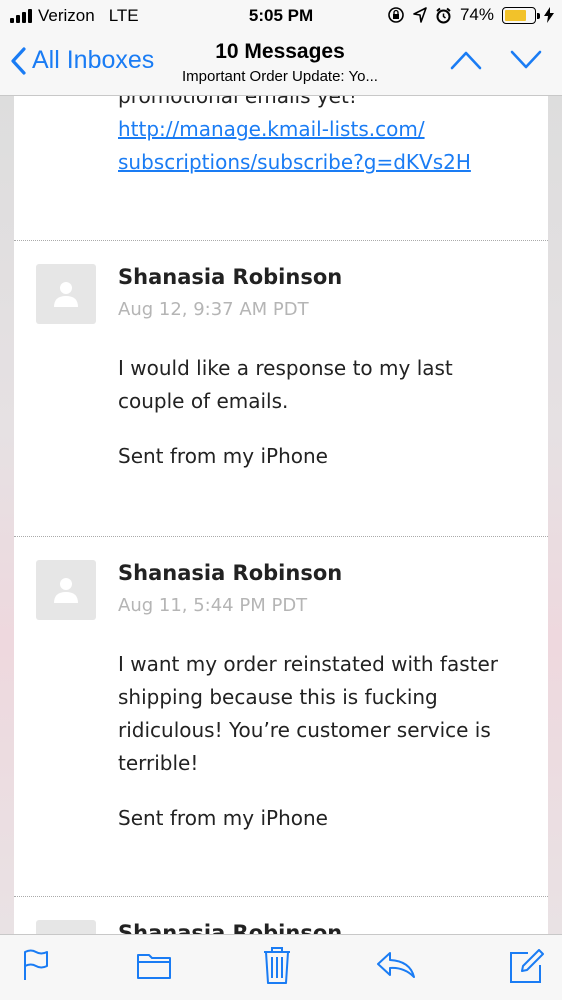 Image resolution: width=562 pixels, height=1000 pixels. Describe the element at coordinates (526, 60) in the screenshot. I see `next-message-button` at that location.